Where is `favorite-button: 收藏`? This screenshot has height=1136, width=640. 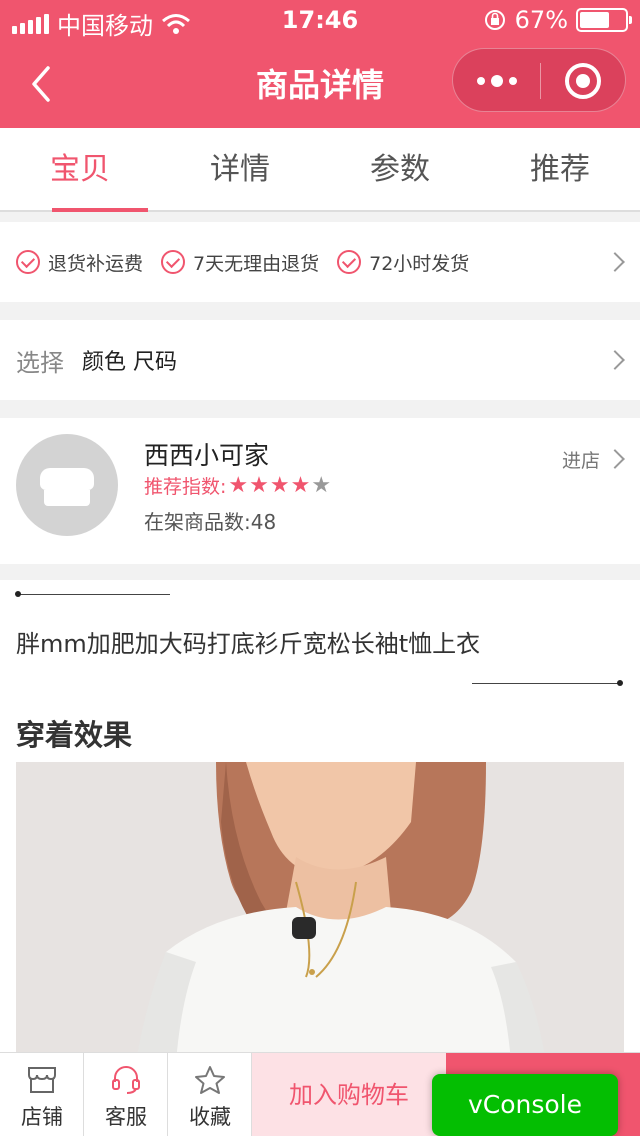 favorite-button: 收藏 is located at coordinates (210, 1094).